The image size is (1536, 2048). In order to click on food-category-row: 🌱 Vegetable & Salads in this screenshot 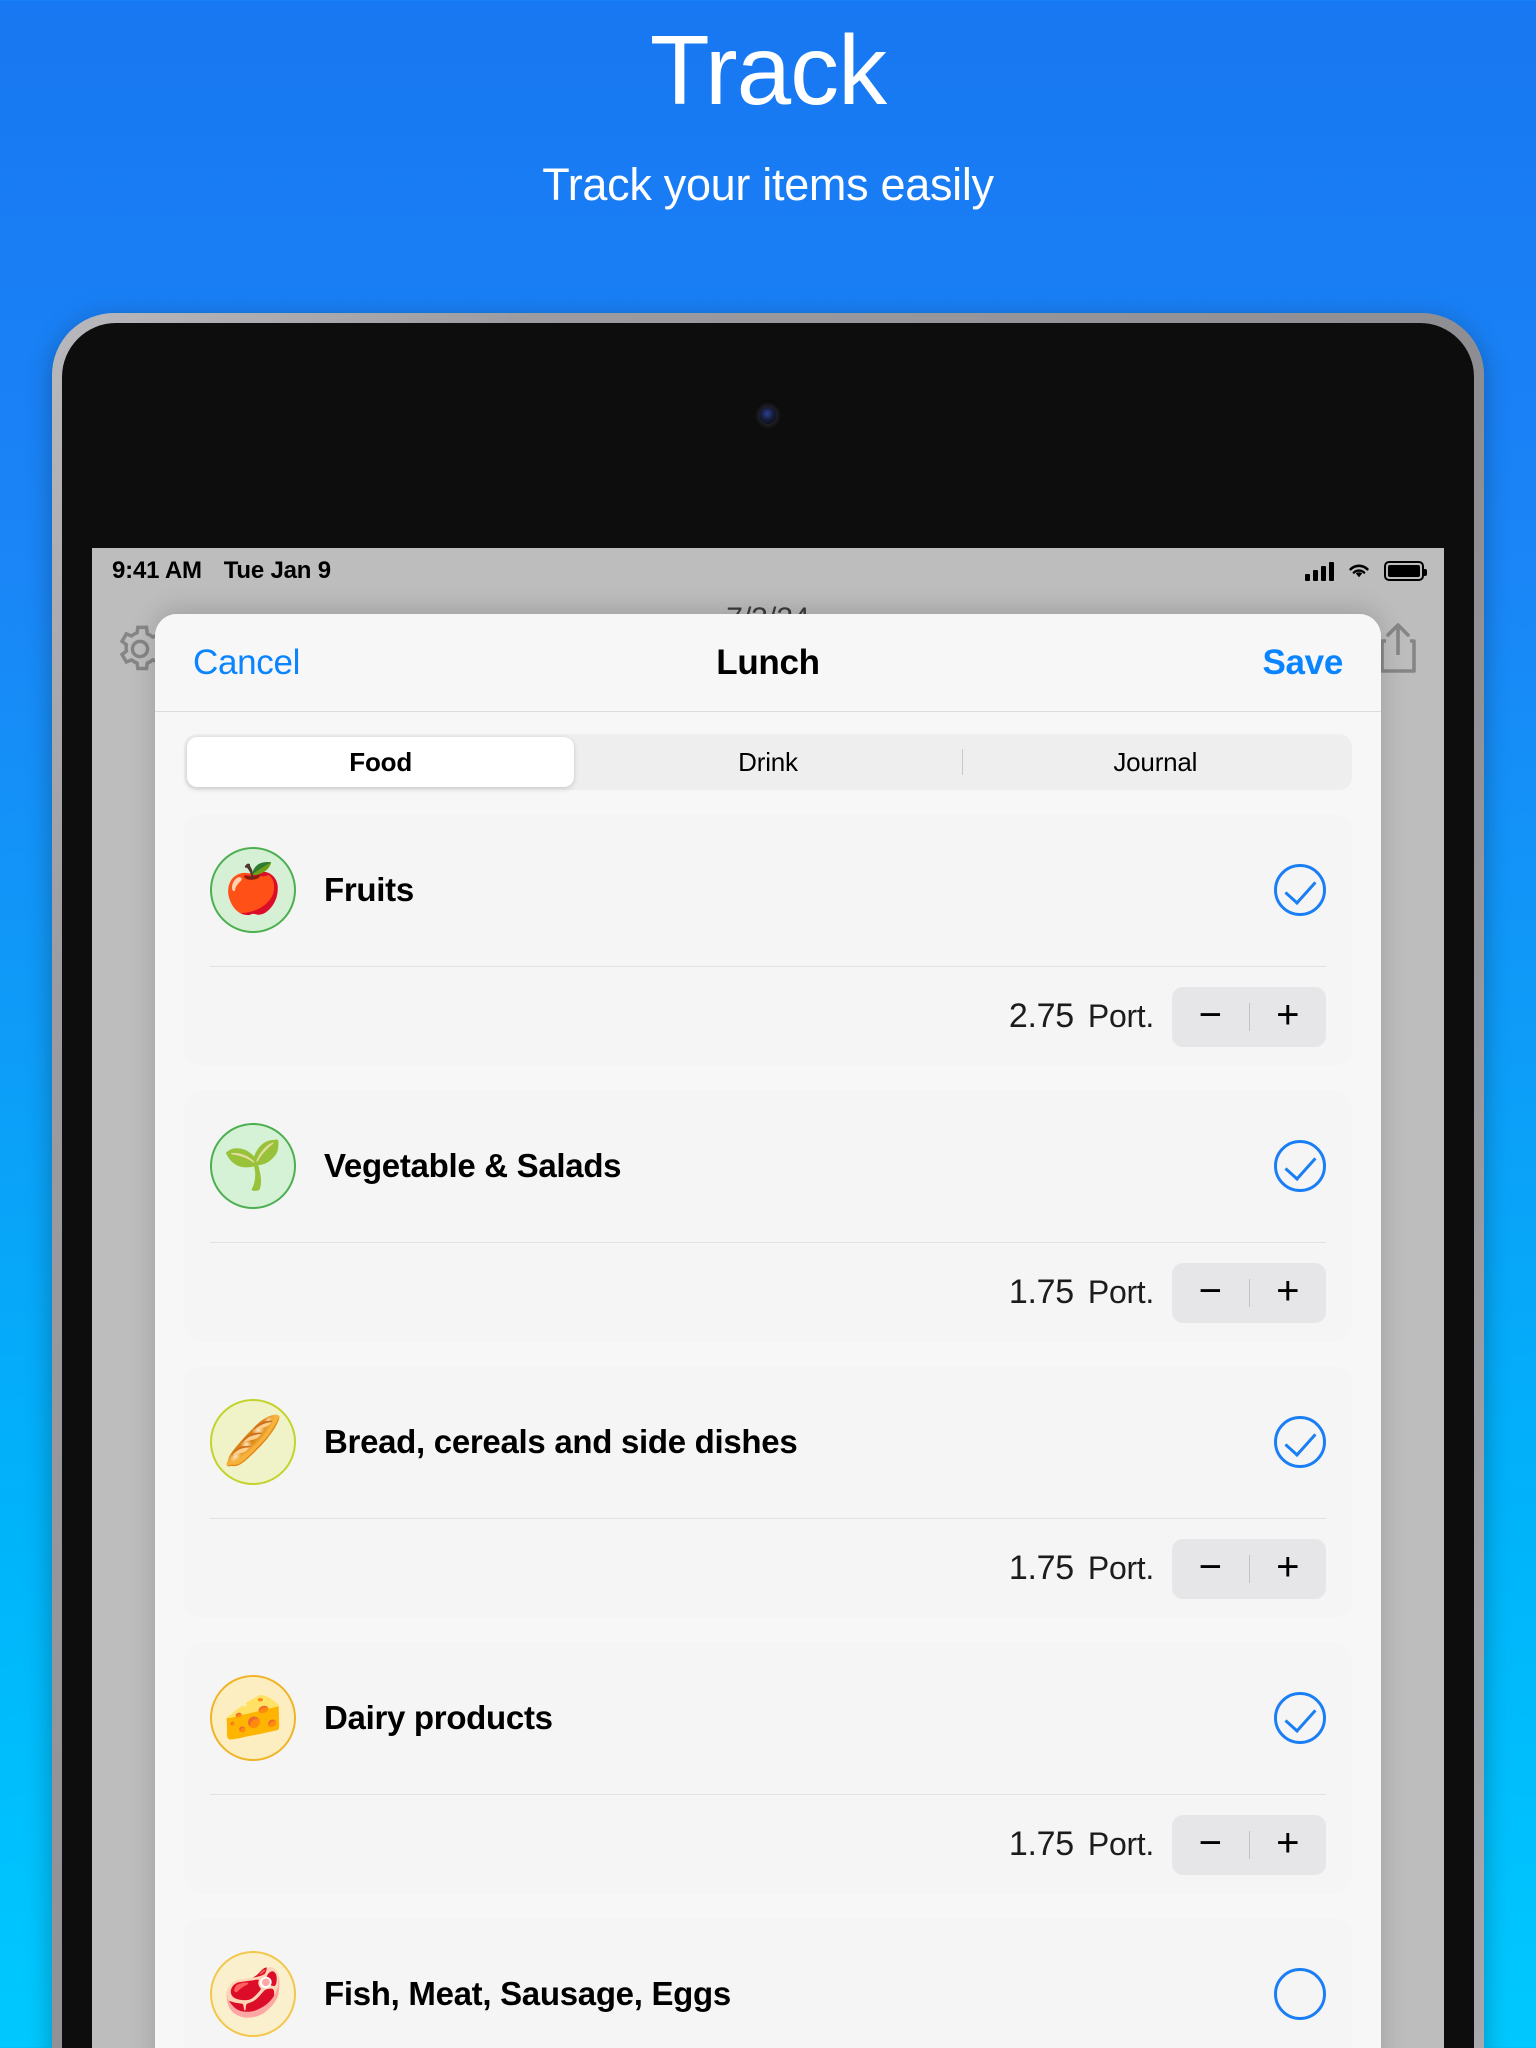, I will do `click(768, 1166)`.